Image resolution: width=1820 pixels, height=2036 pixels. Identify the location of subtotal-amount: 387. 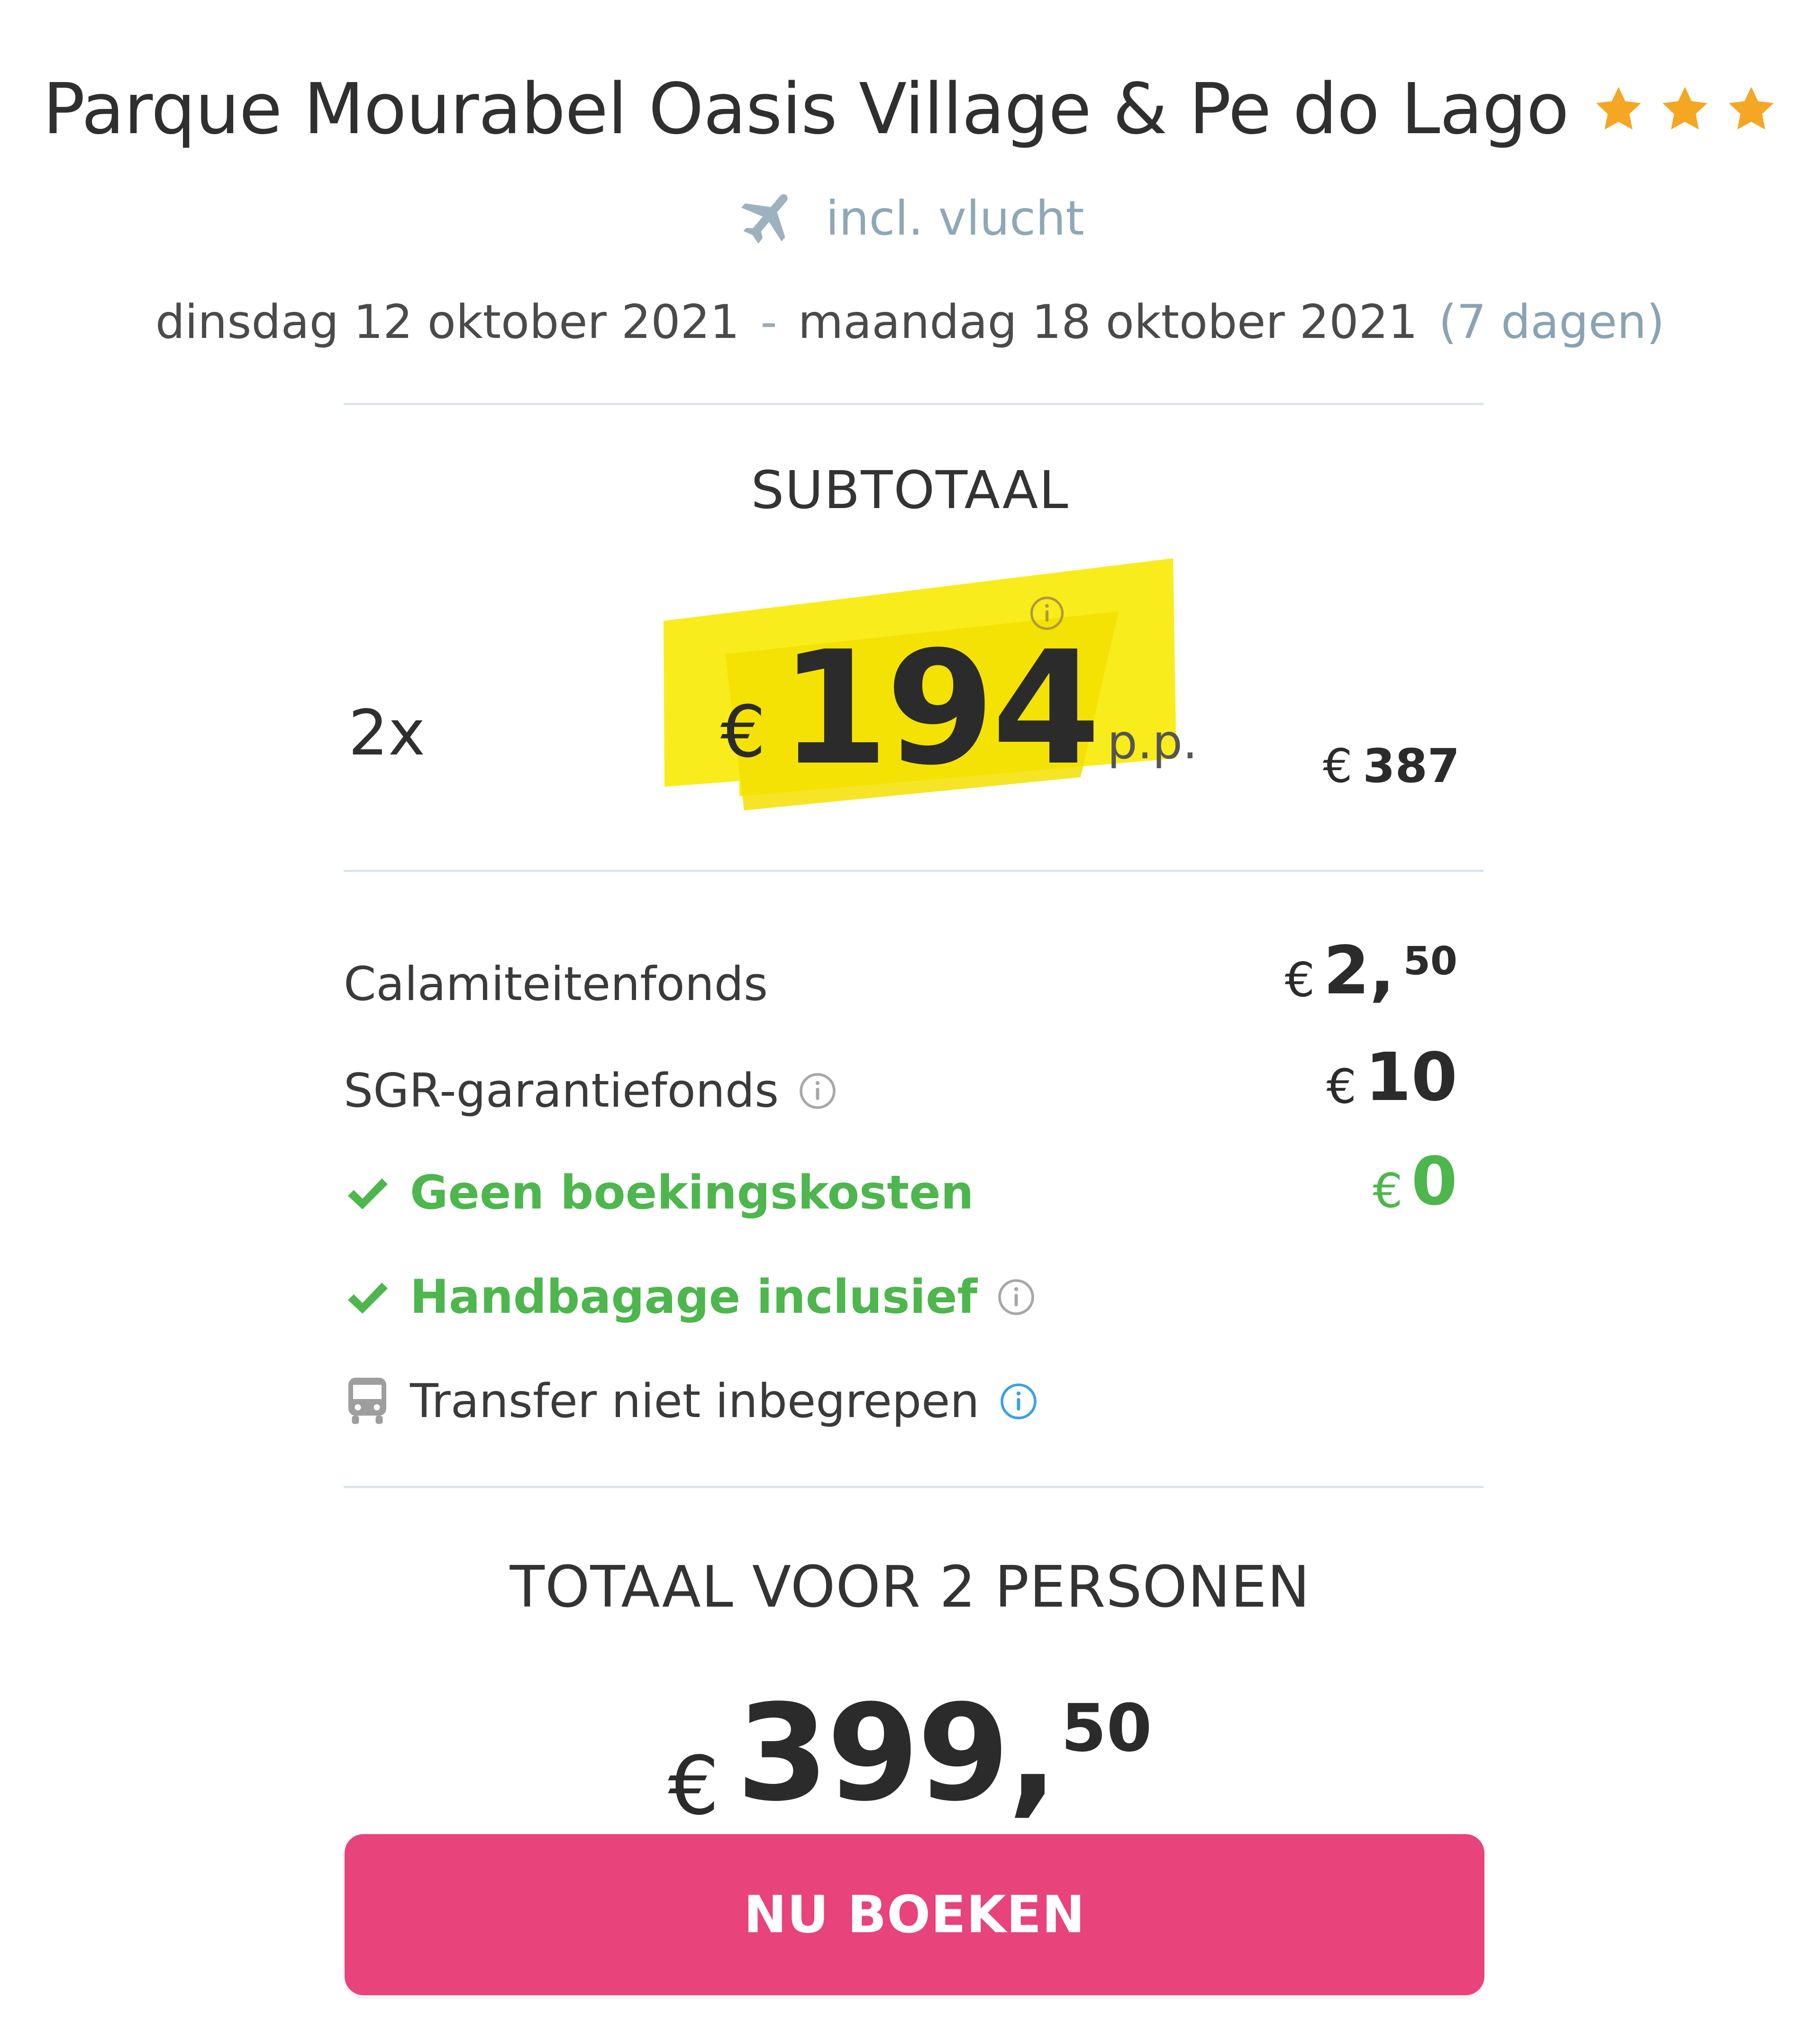
(1411, 766).